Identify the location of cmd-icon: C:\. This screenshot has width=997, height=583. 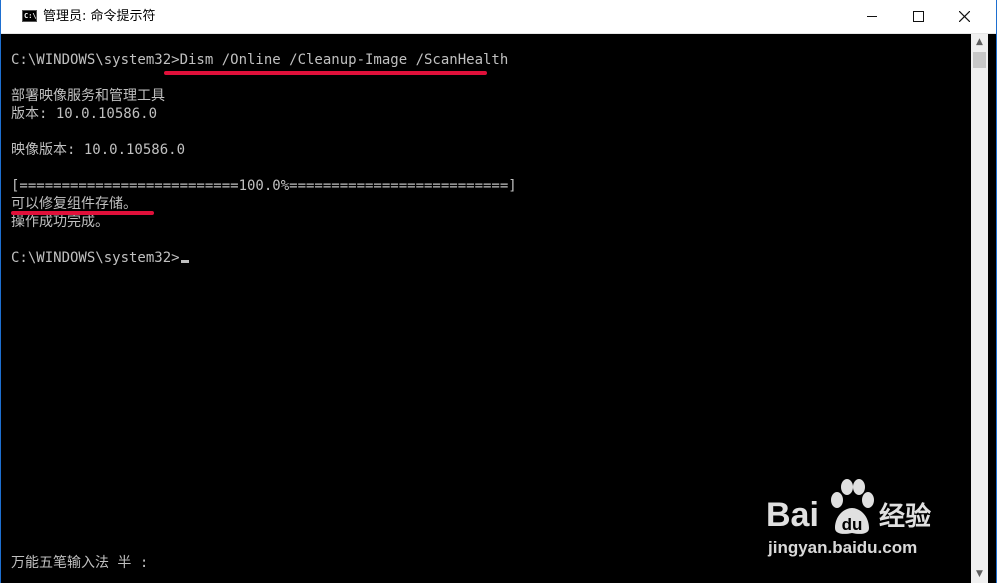
(29, 16).